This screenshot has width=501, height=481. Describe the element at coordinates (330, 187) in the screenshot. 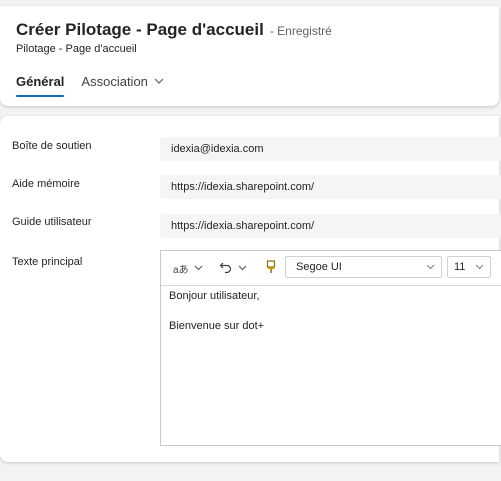

I see `memo-field: https://idexia.sharepoint.com/` at that location.